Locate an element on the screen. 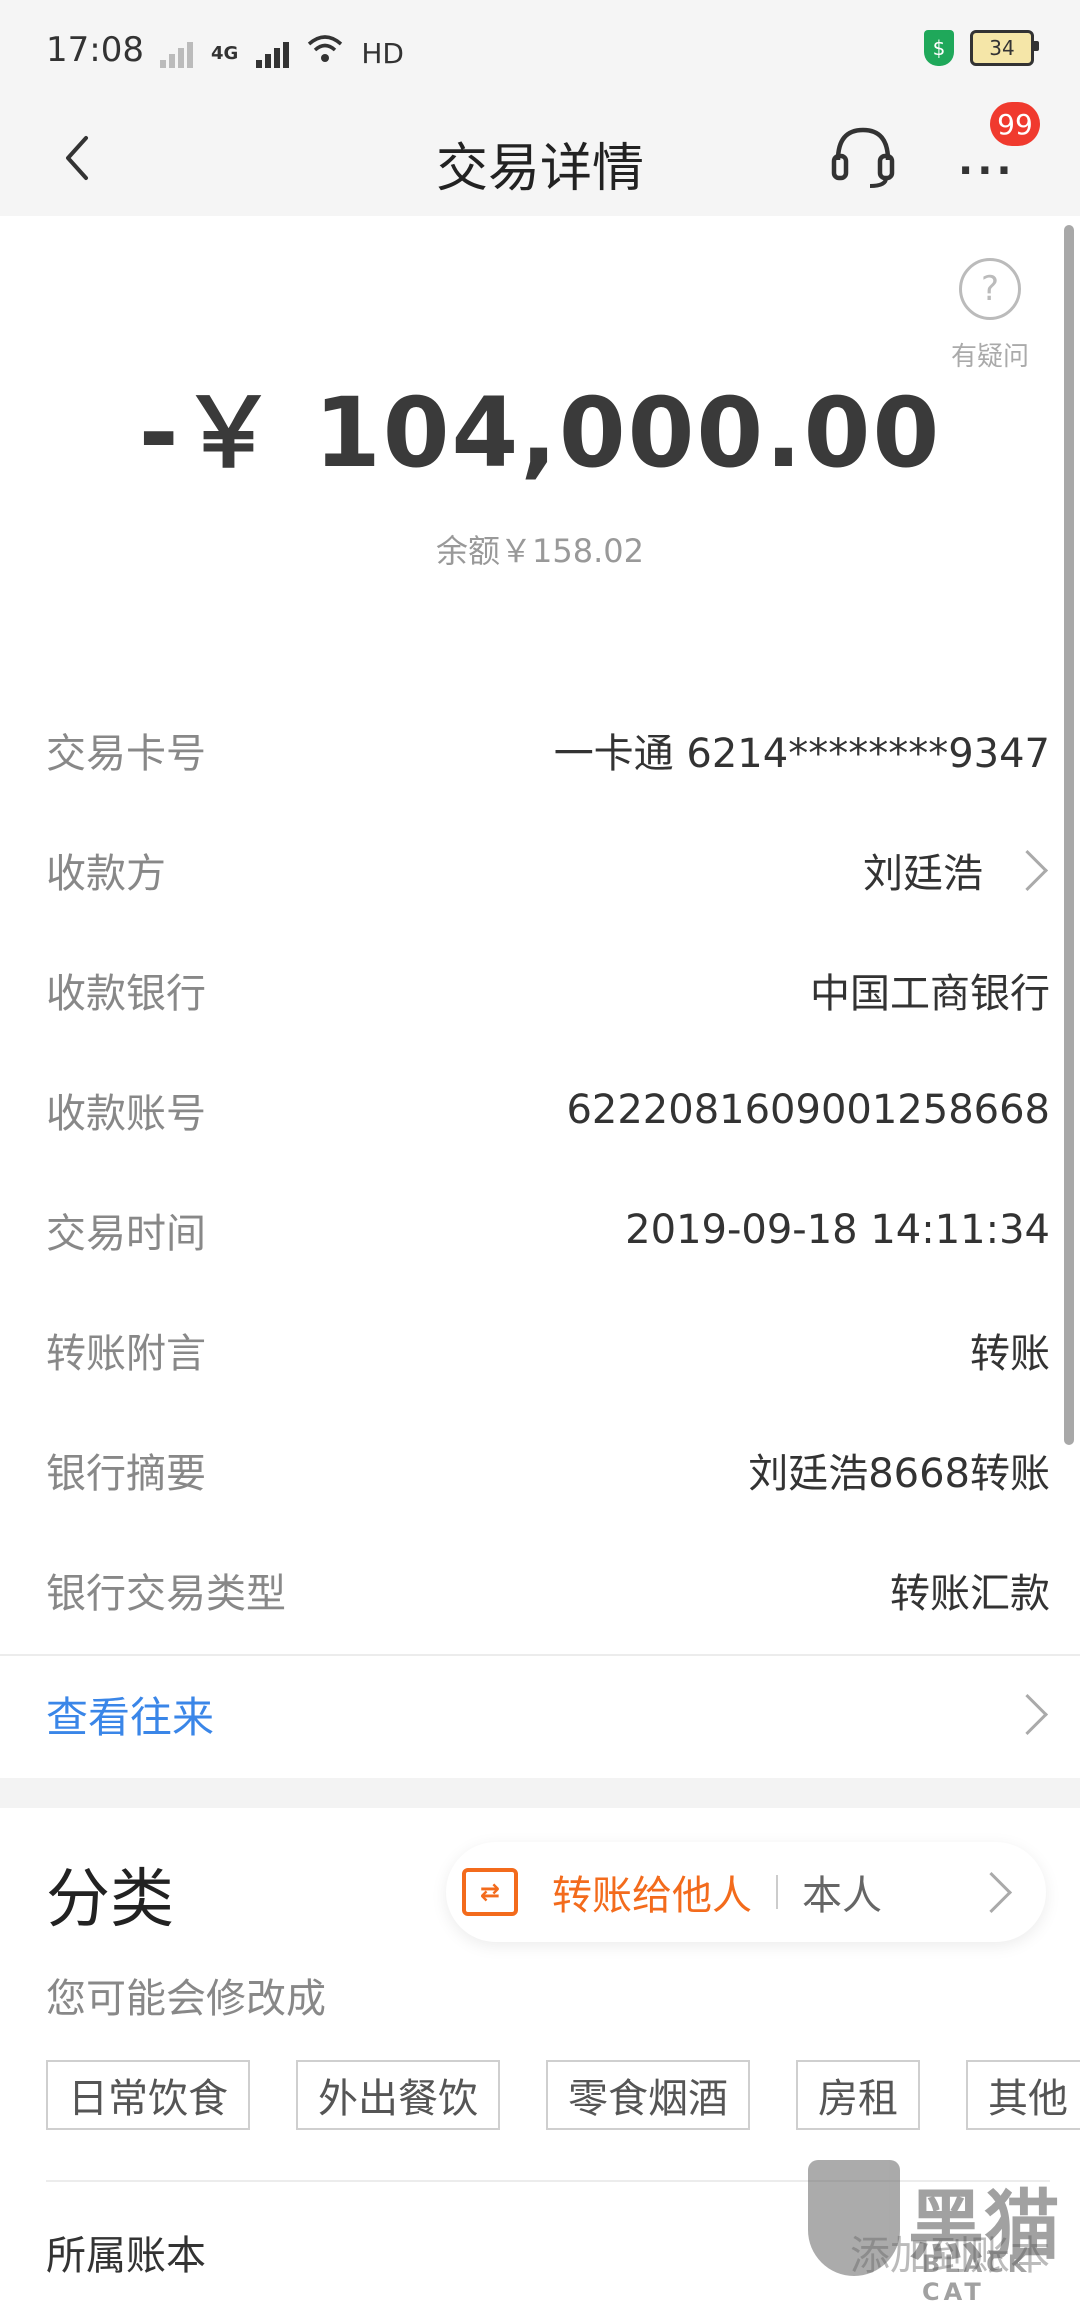 This screenshot has height=2306, width=1080. status-bar: 17:08 4G HD $ 34 is located at coordinates (540, 54).